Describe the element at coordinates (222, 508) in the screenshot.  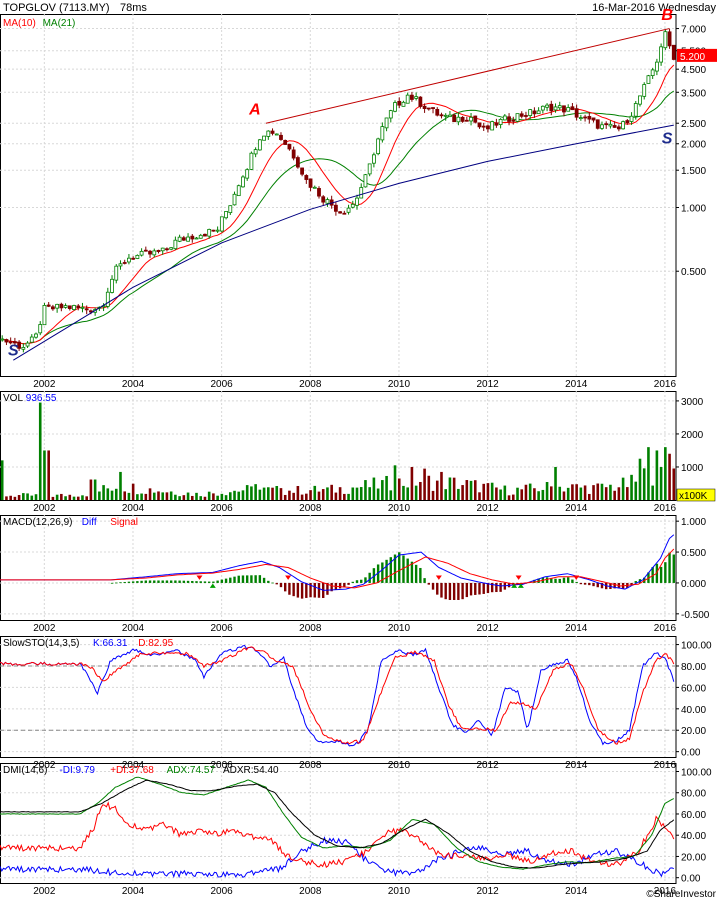
I see `x-tick-label: 2006` at that location.